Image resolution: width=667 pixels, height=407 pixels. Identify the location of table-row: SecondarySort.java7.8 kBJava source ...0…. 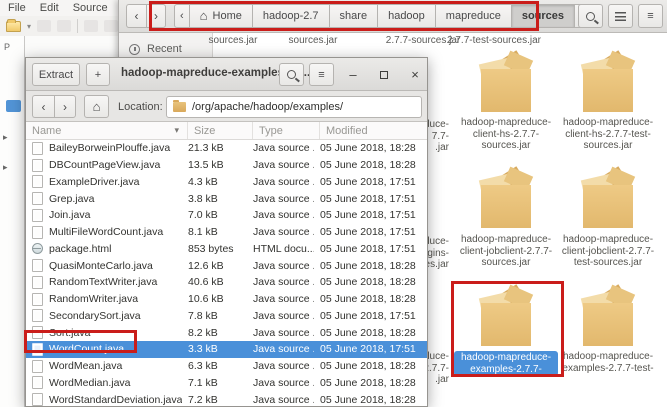
(226, 316).